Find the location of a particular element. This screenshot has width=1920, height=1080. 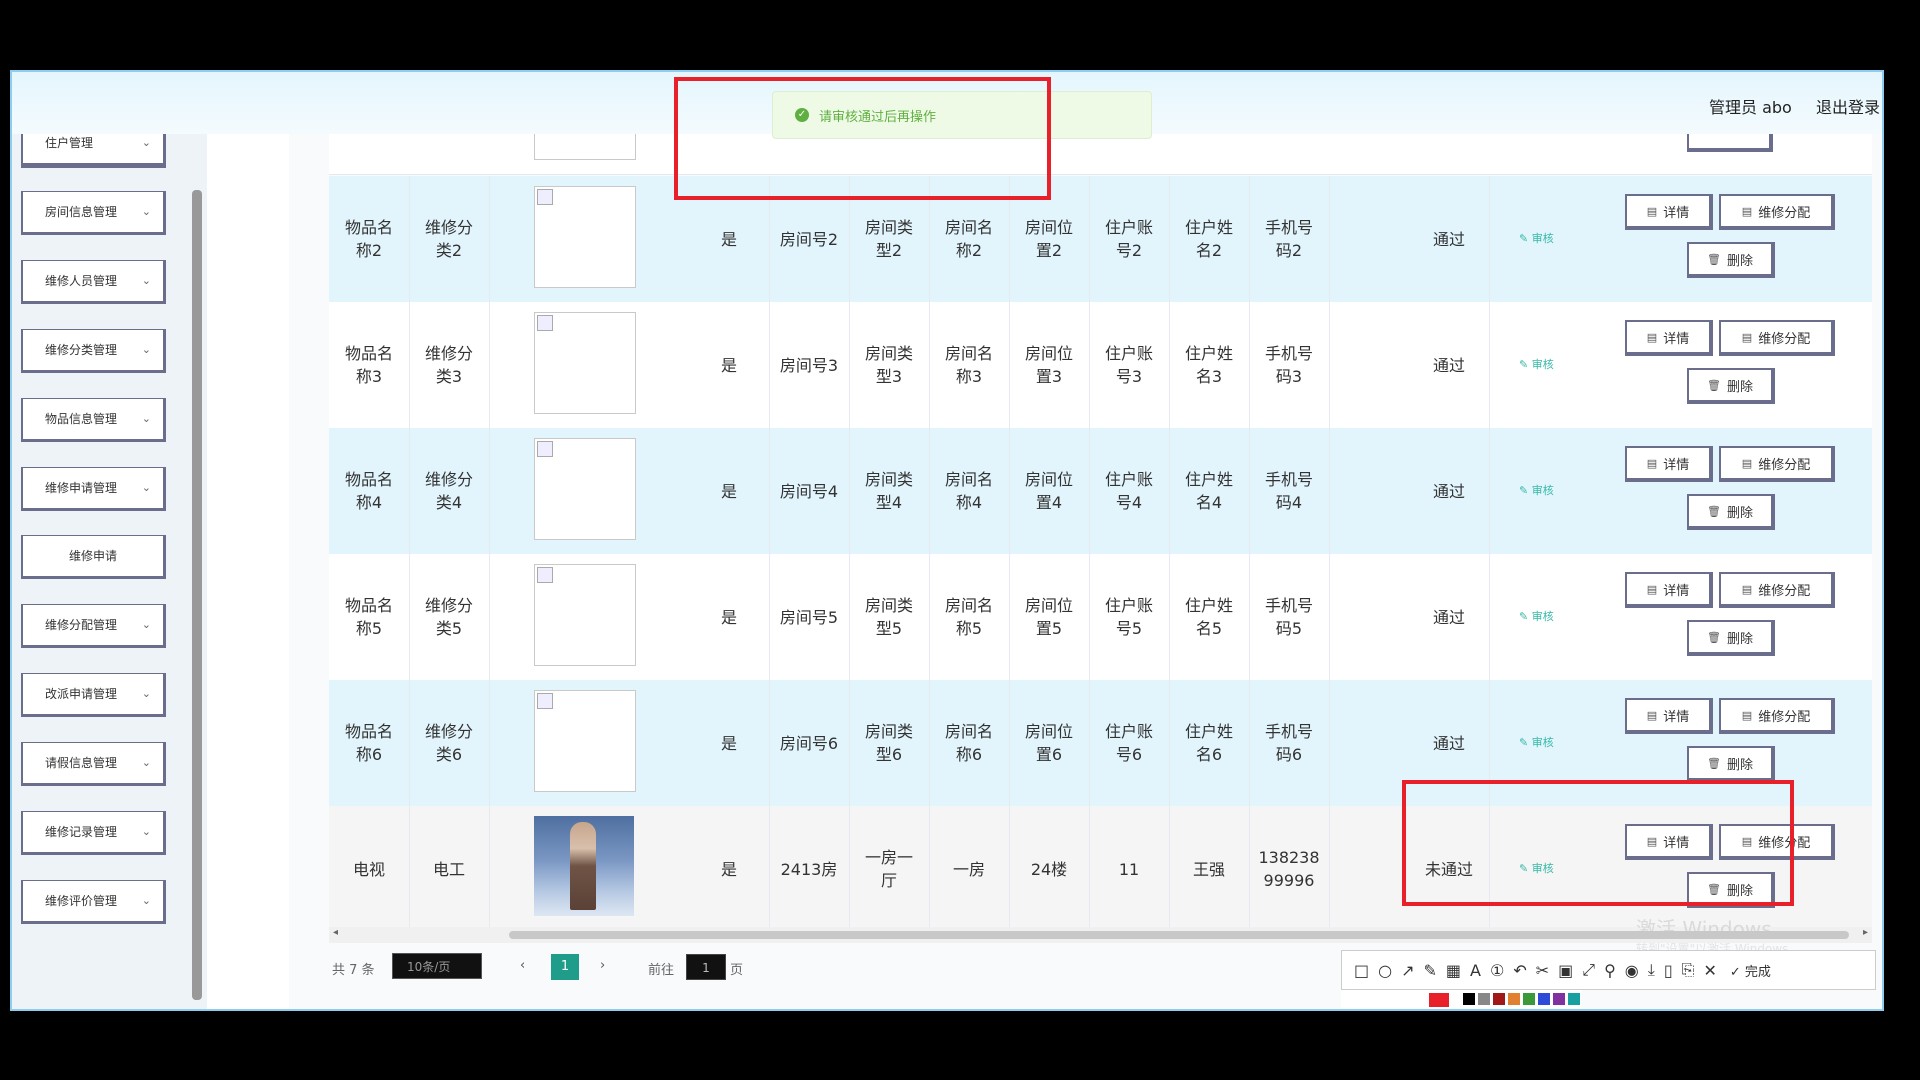

scroll-left-icon: ◂ is located at coordinates (335, 932).